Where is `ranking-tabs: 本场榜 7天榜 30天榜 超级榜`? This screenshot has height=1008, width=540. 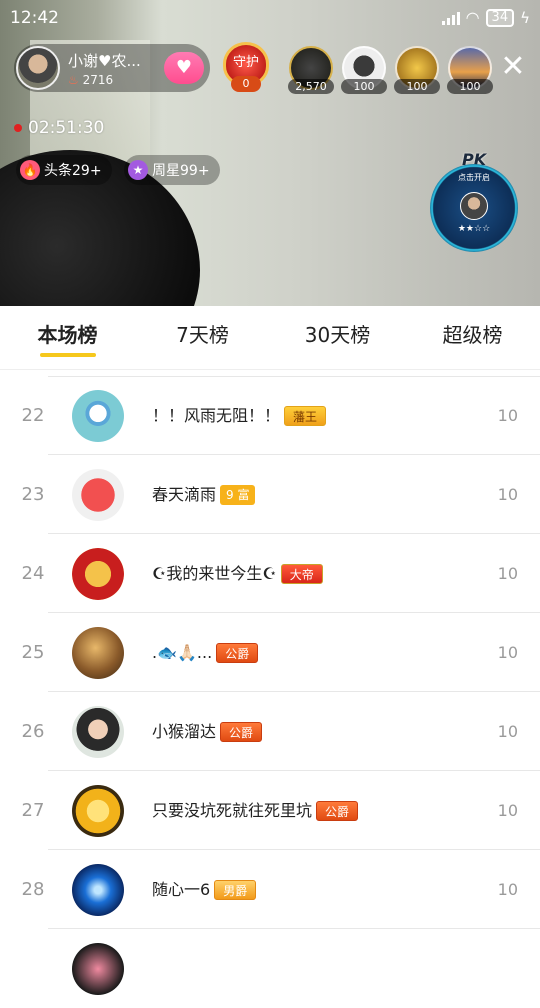
ranking-tabs: 本场榜 7天榜 30天榜 超级榜 is located at coordinates (270, 338).